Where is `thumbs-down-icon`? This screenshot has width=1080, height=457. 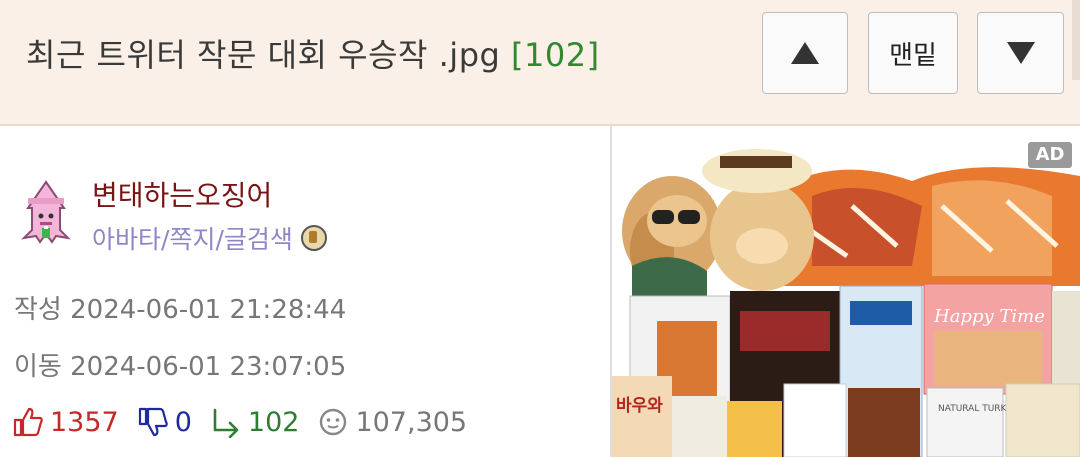 thumbs-down-icon is located at coordinates (153, 422).